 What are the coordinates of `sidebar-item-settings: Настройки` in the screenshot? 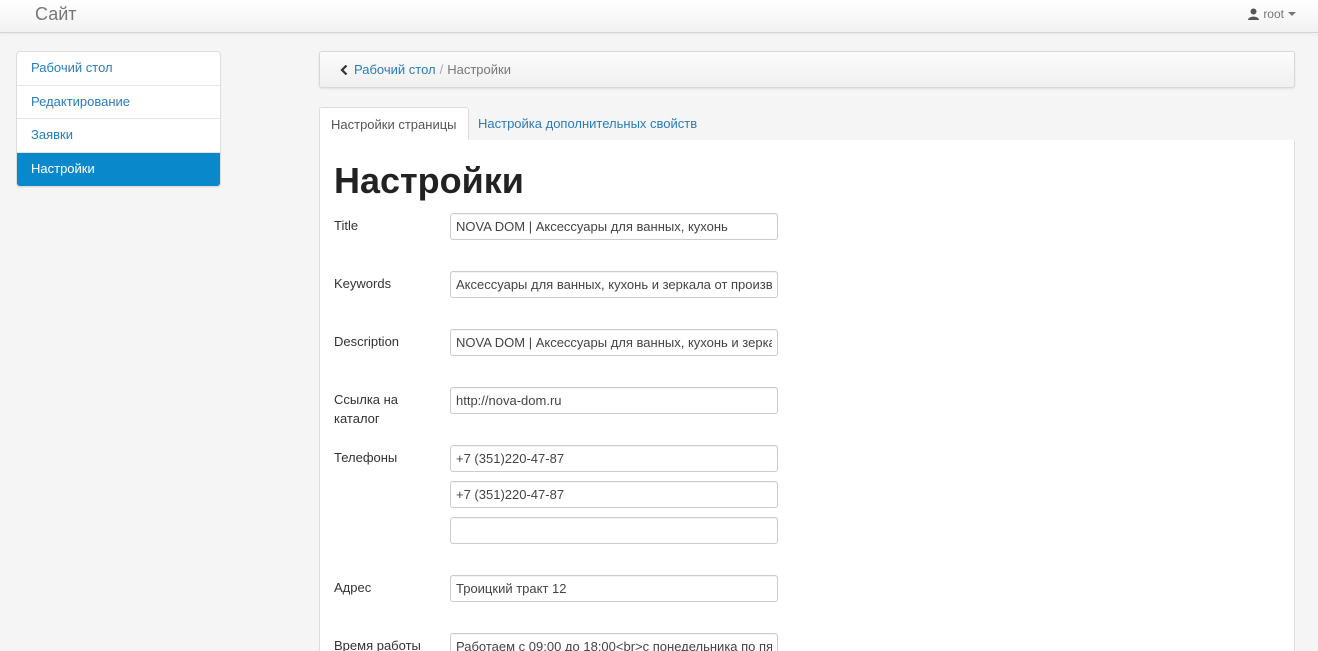 It's located at (118, 169).